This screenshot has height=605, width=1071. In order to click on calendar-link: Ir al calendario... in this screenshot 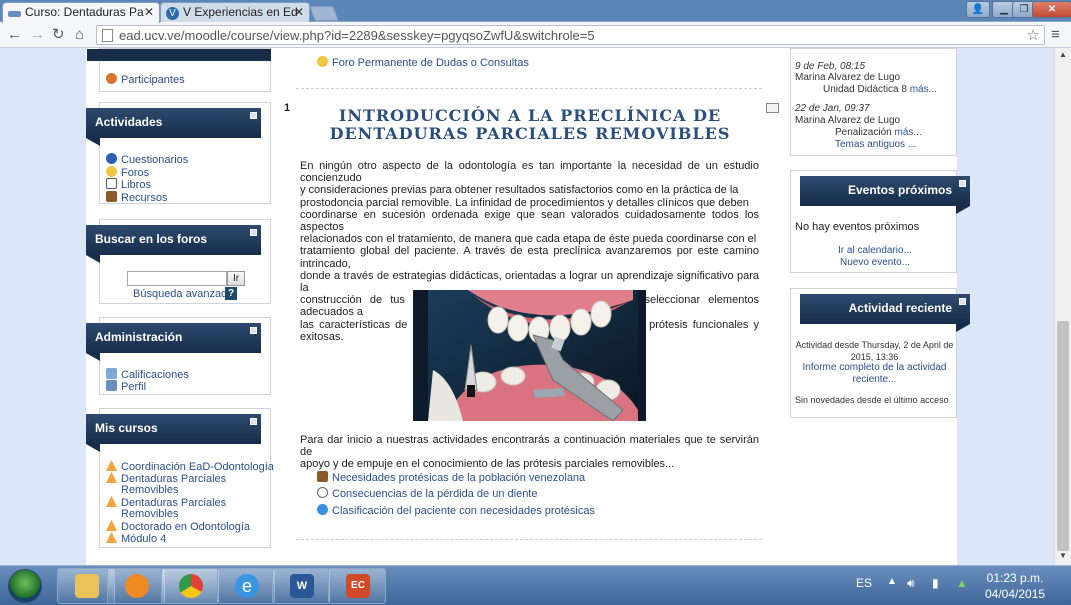, I will do `click(875, 251)`.